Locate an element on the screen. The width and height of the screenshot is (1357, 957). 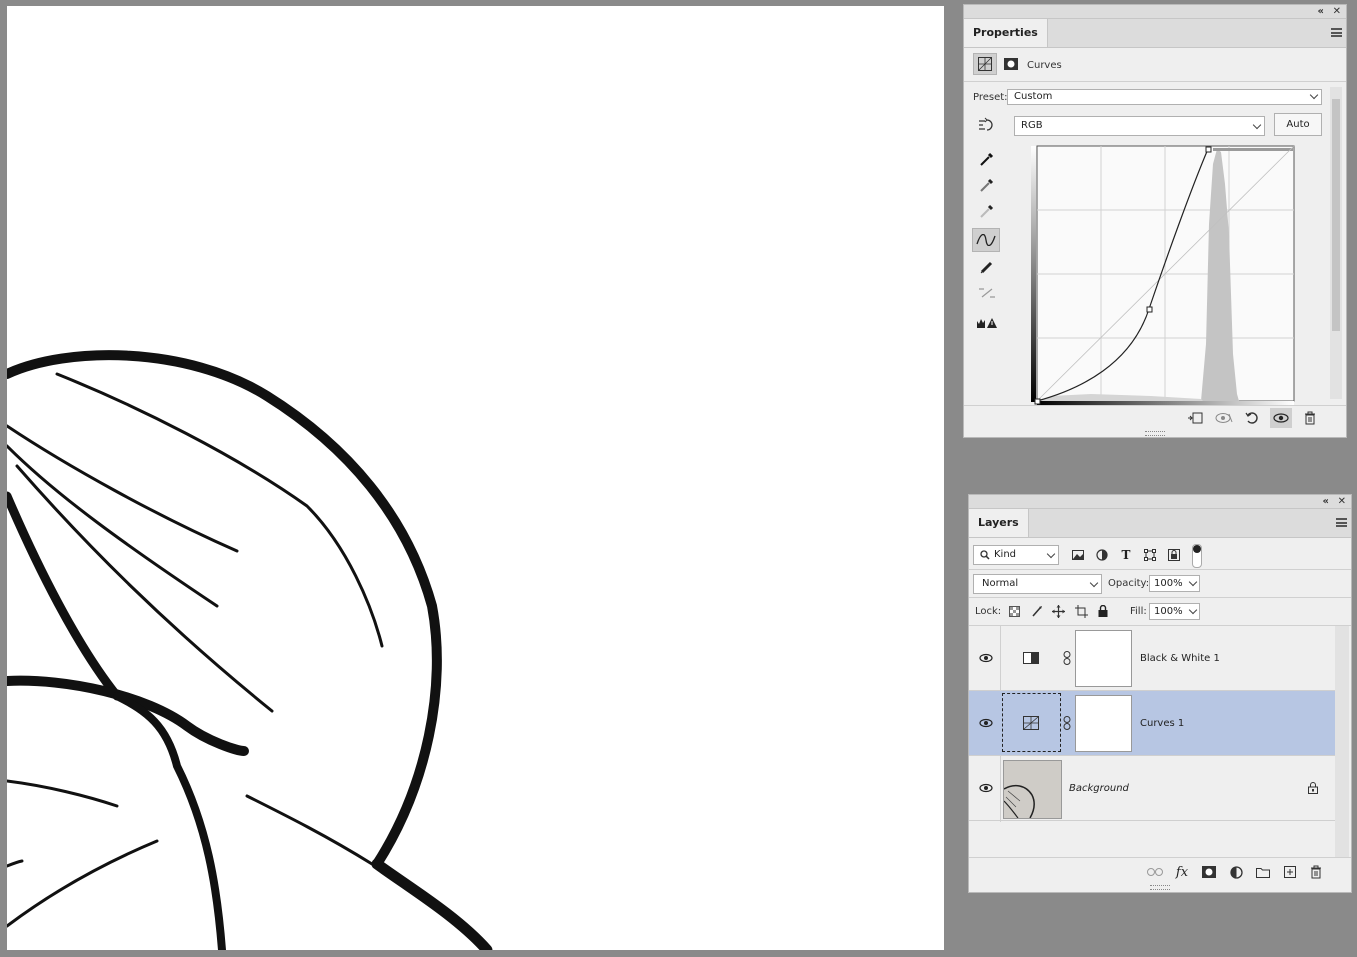
reset-icon is located at coordinates (1252, 418).